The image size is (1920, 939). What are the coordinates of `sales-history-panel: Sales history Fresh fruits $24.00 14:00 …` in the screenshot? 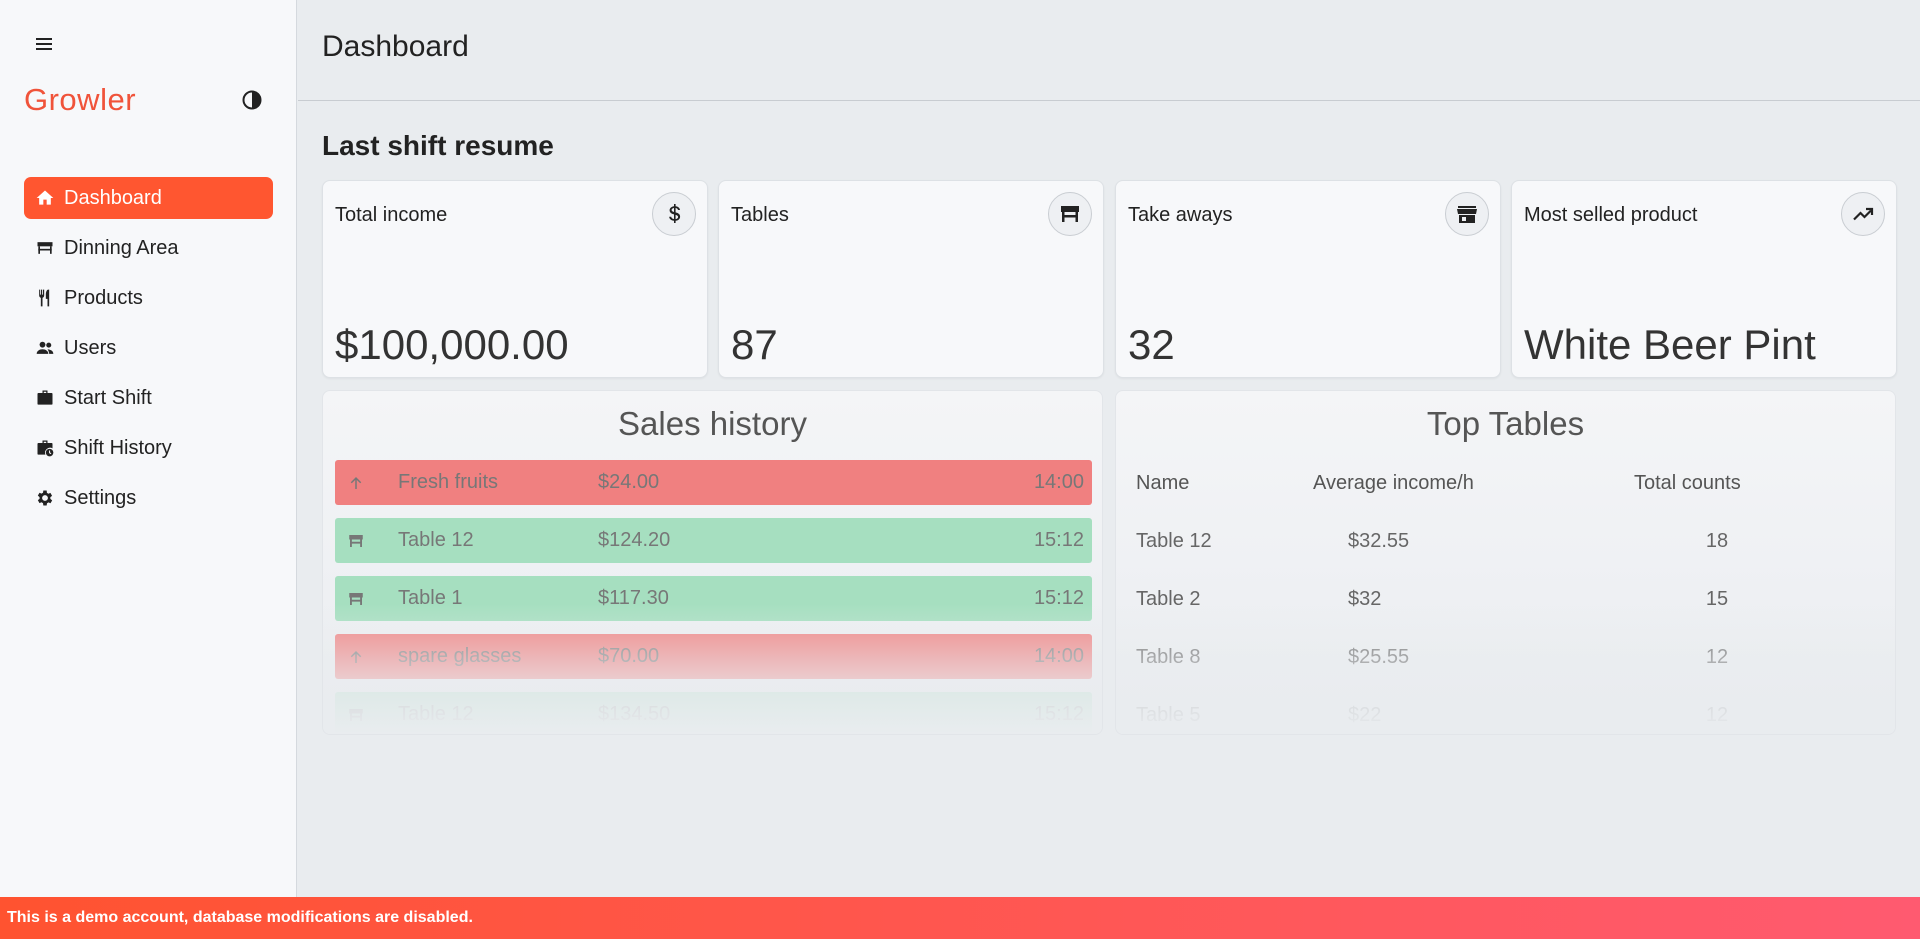 It's located at (712, 562).